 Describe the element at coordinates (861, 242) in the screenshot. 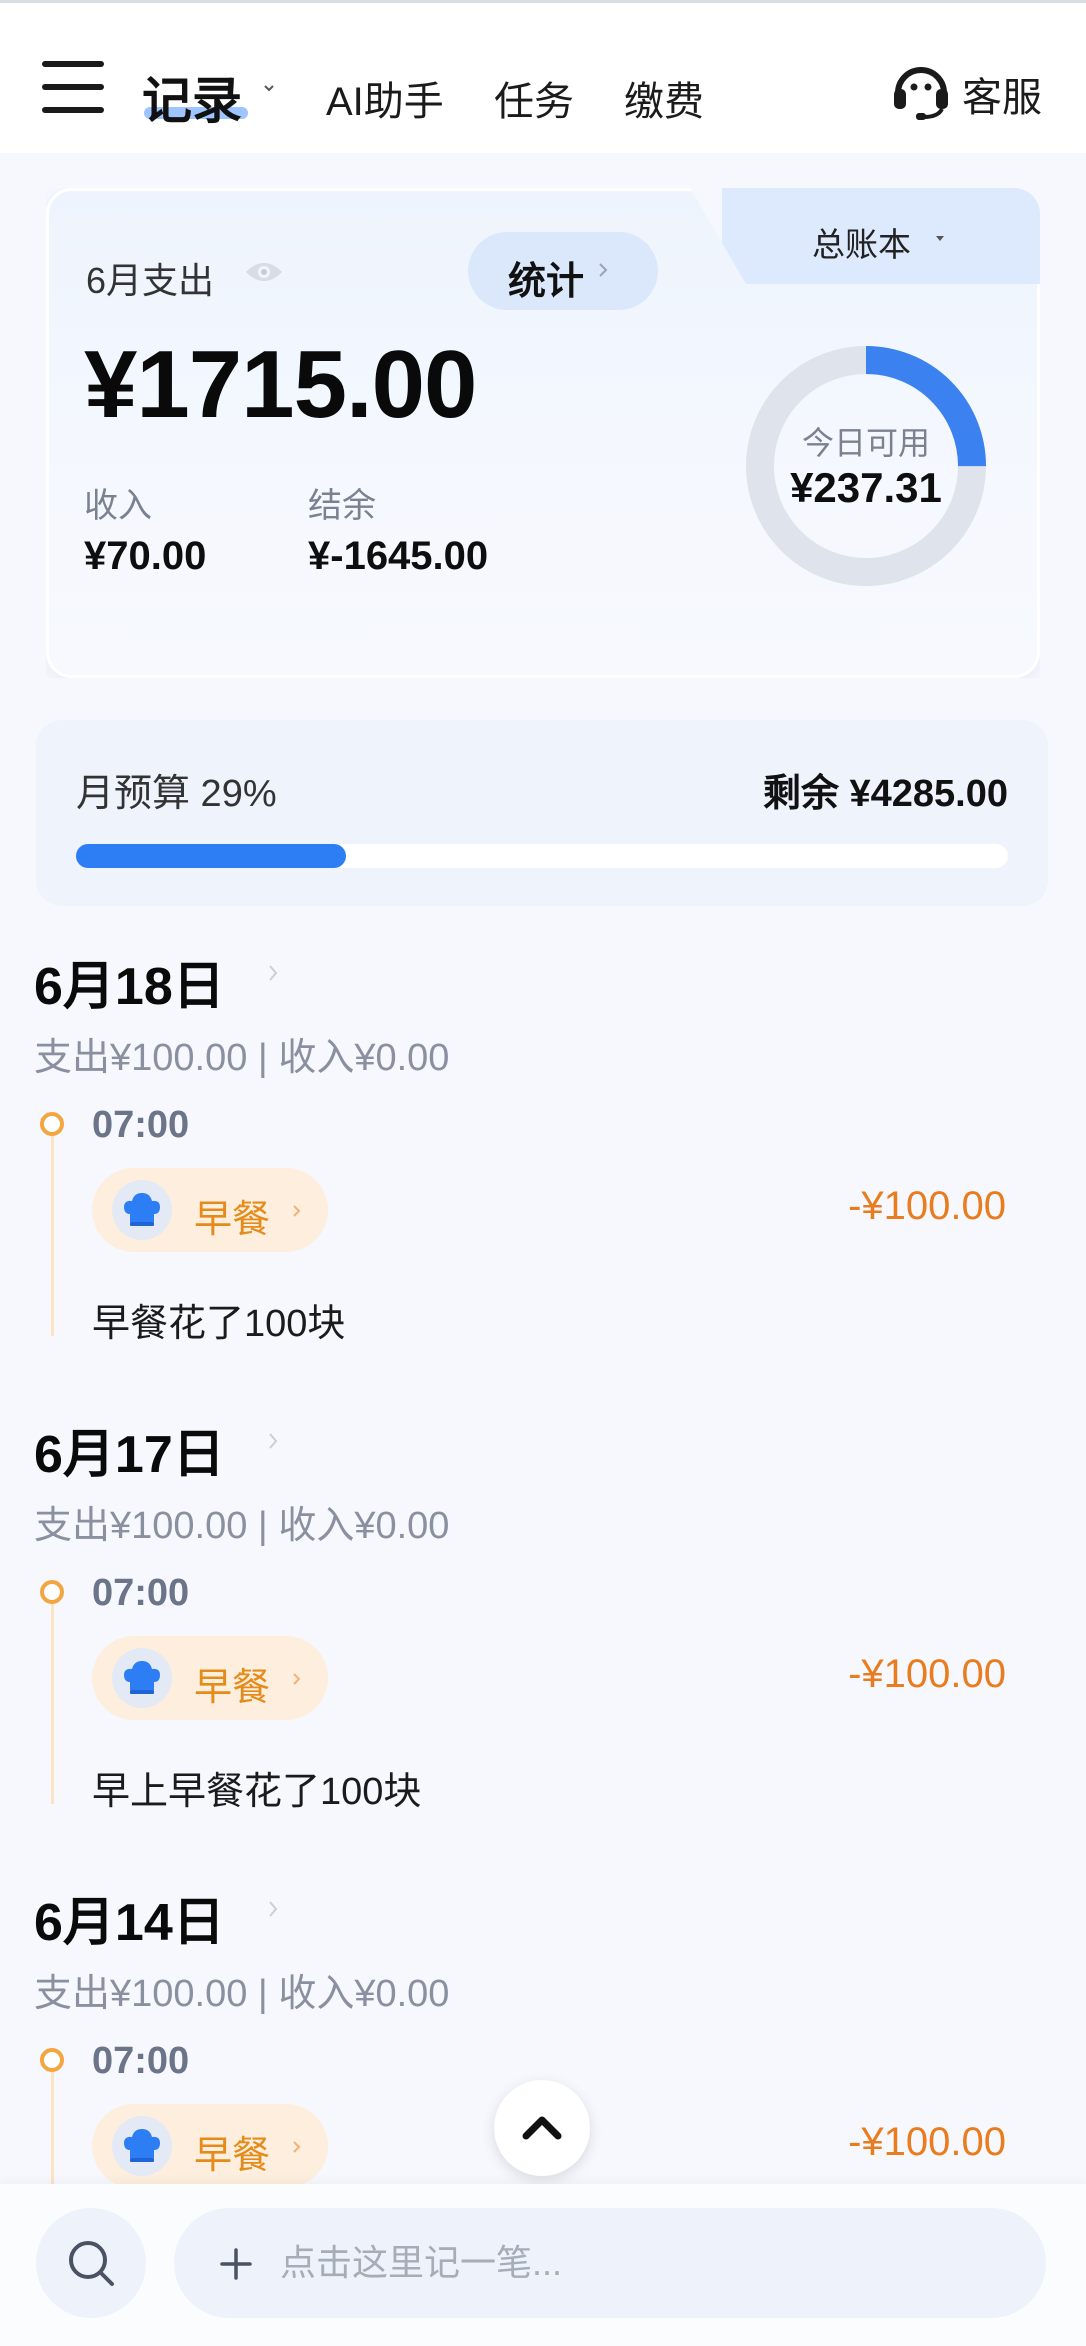

I see `ledger-label: 总账本` at that location.